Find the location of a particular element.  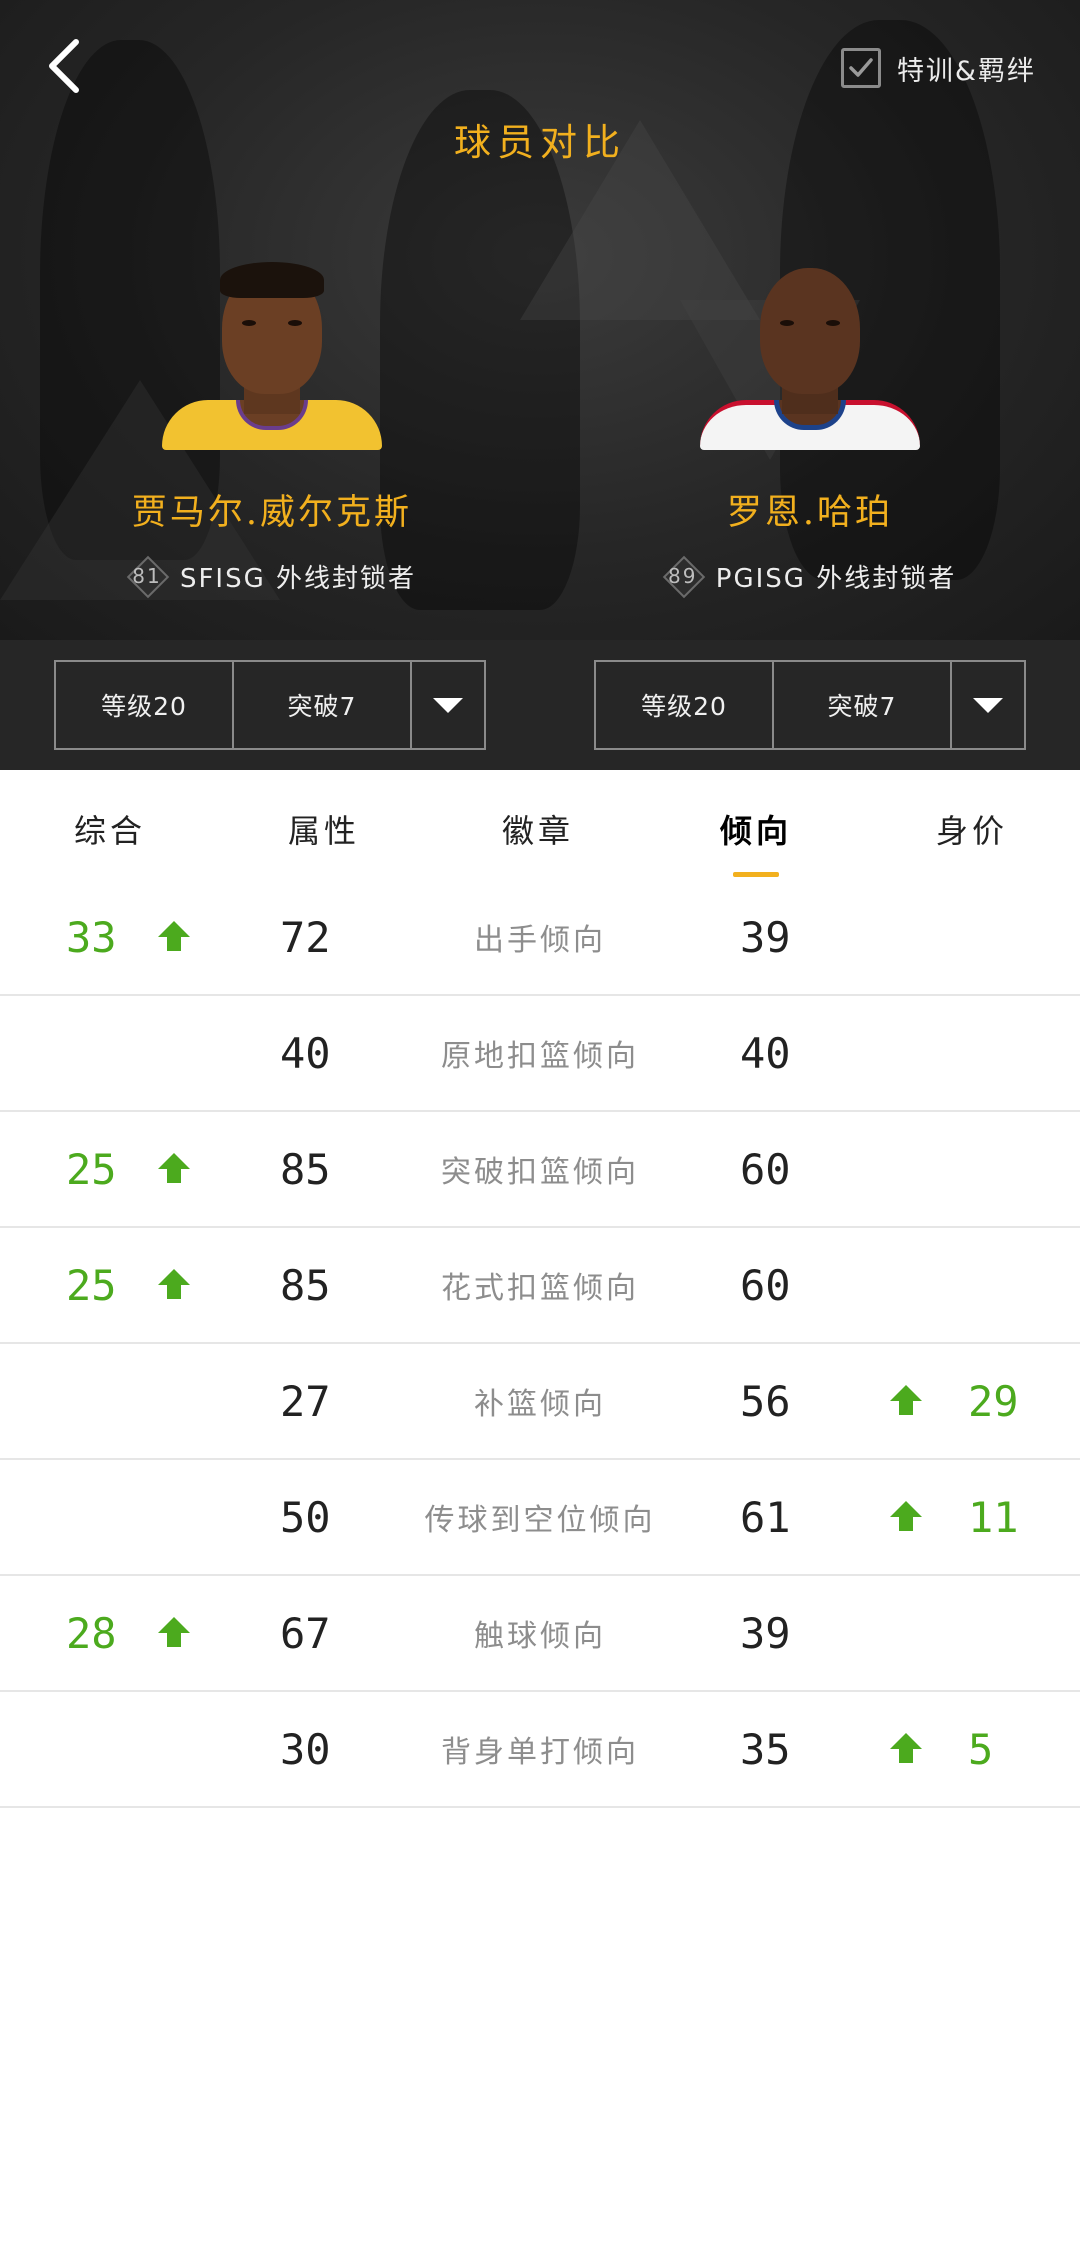

player-selector-right: 等级20 突破7 is located at coordinates (810, 705).